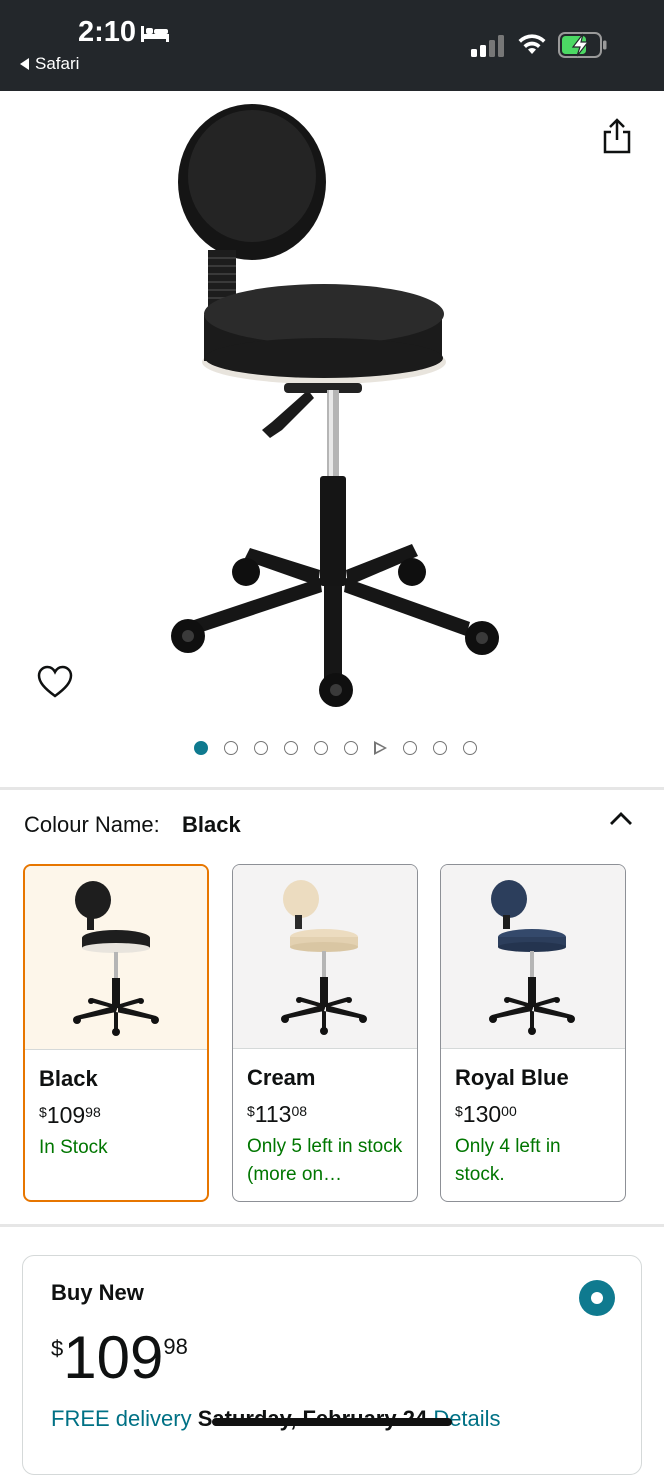 Image resolution: width=664 pixels, height=1475 pixels. Describe the element at coordinates (57, 63) in the screenshot. I see `back-app-label: Safari` at that location.